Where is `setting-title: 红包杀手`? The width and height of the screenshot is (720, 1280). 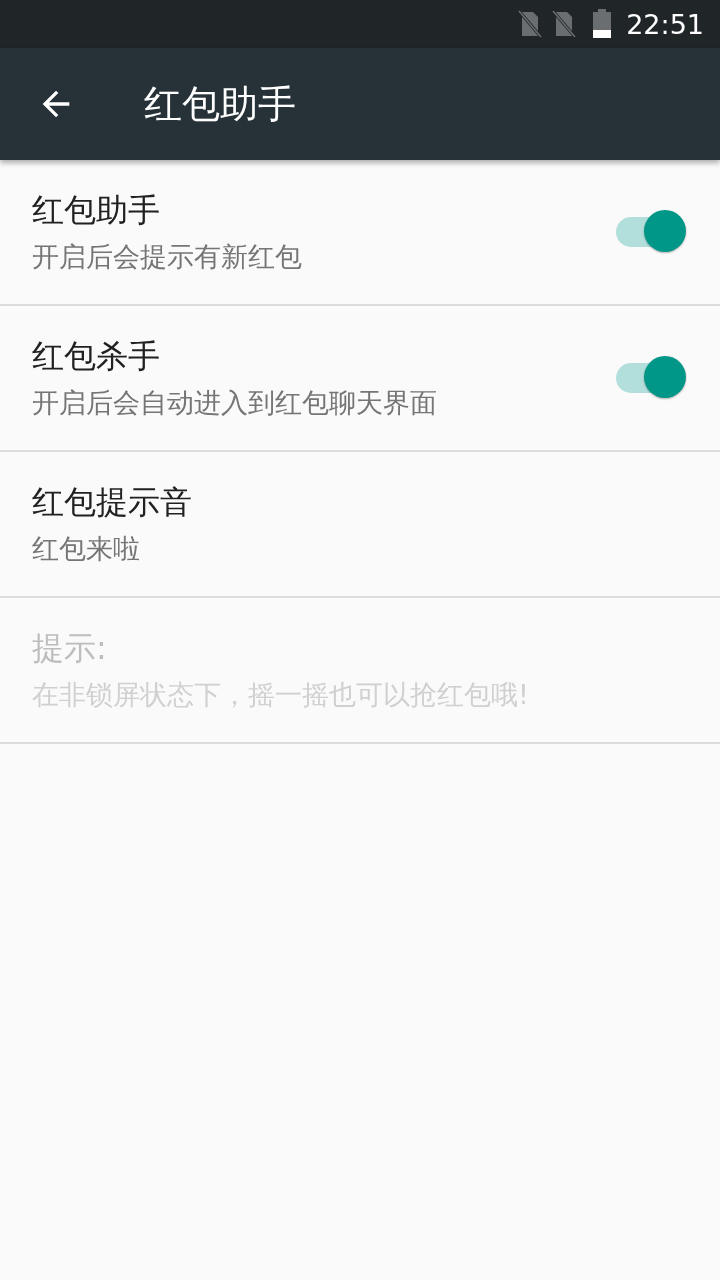
setting-title: 红包杀手 is located at coordinates (96, 356).